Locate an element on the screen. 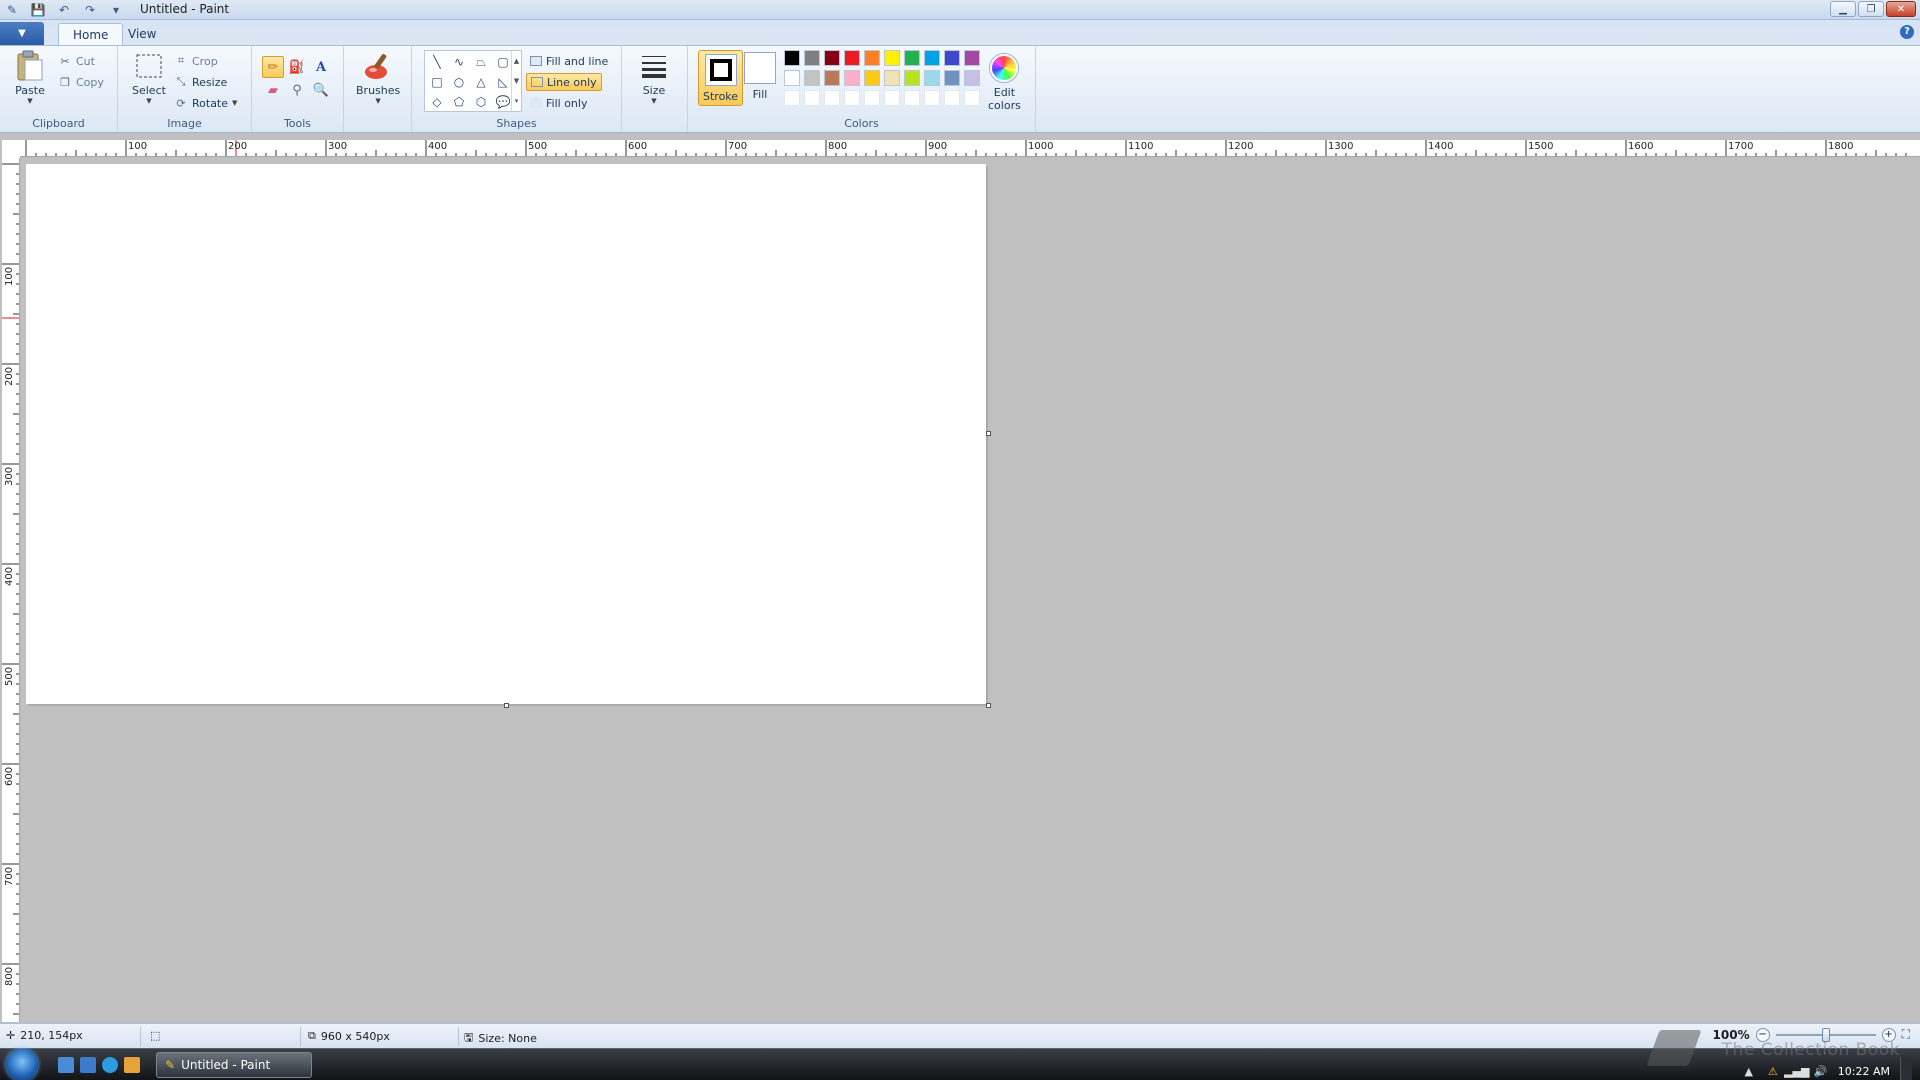 This screenshot has width=1920, height=1080. rotate-button: ⟳ Rotate ▼ is located at coordinates (205, 103).